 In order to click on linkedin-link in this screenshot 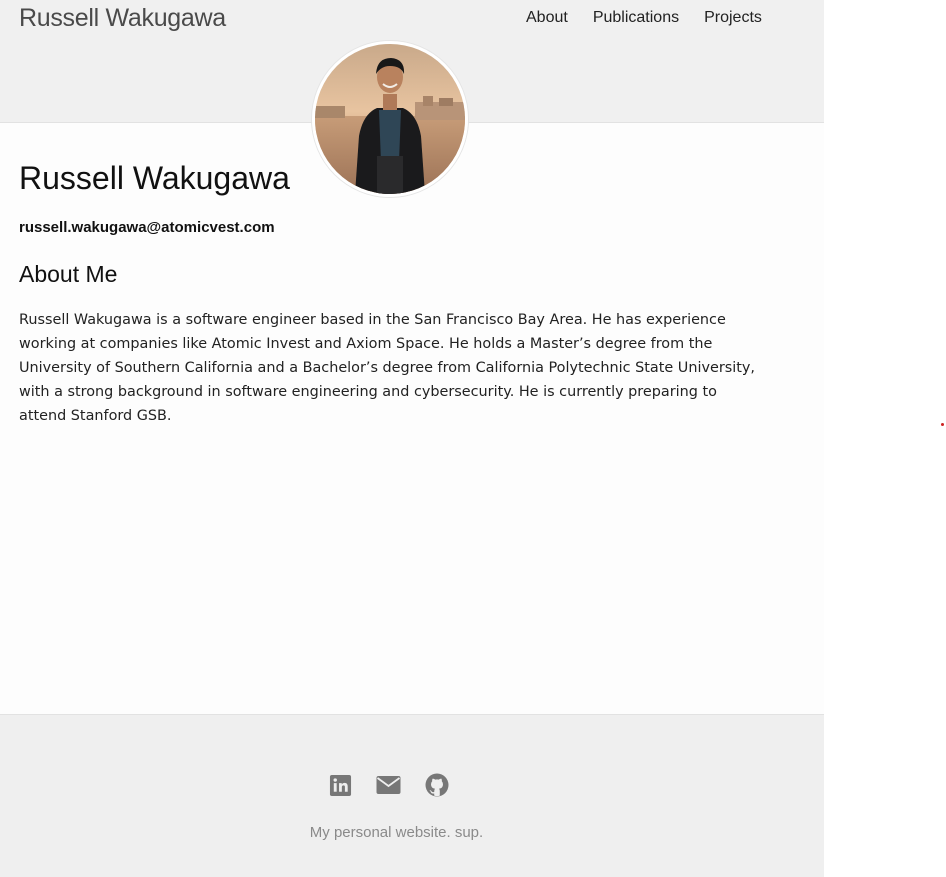, I will do `click(340, 787)`.